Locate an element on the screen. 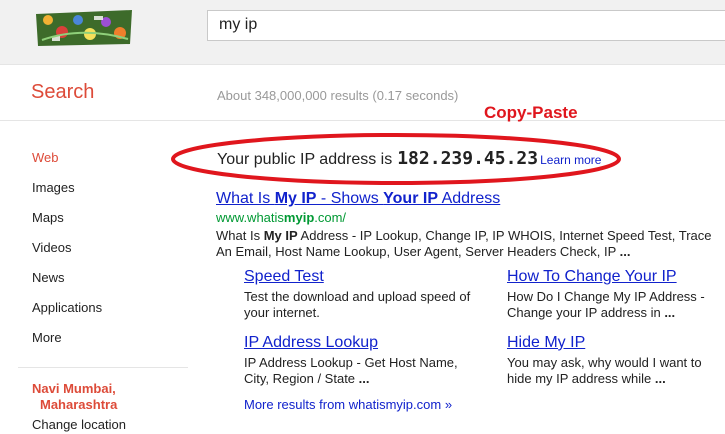 The width and height of the screenshot is (725, 434). header-divider is located at coordinates (362, 120).